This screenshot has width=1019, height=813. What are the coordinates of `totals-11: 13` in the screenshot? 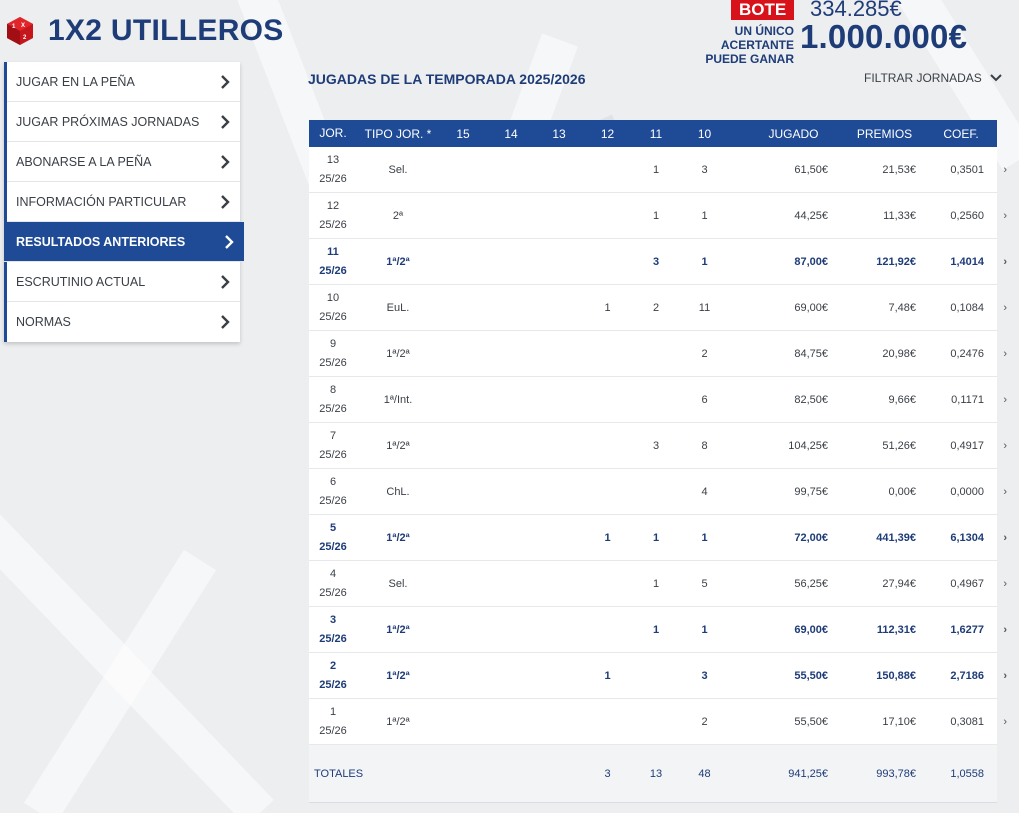 It's located at (656, 773).